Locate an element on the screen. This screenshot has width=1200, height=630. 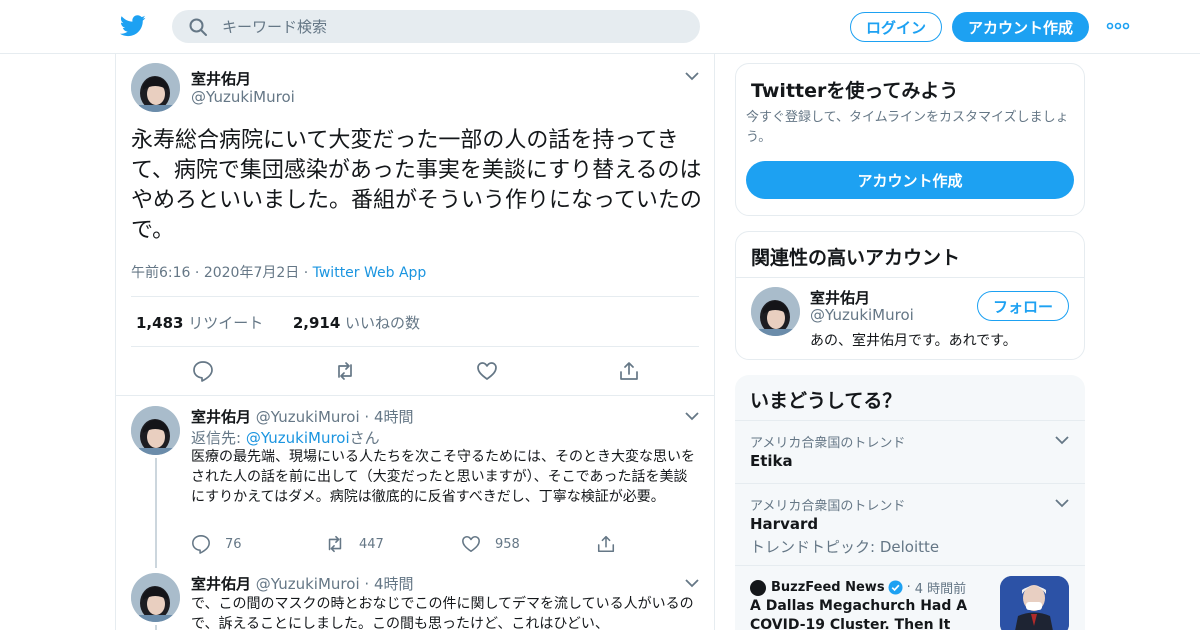
news-time: 4 時間前 is located at coordinates (940, 589).